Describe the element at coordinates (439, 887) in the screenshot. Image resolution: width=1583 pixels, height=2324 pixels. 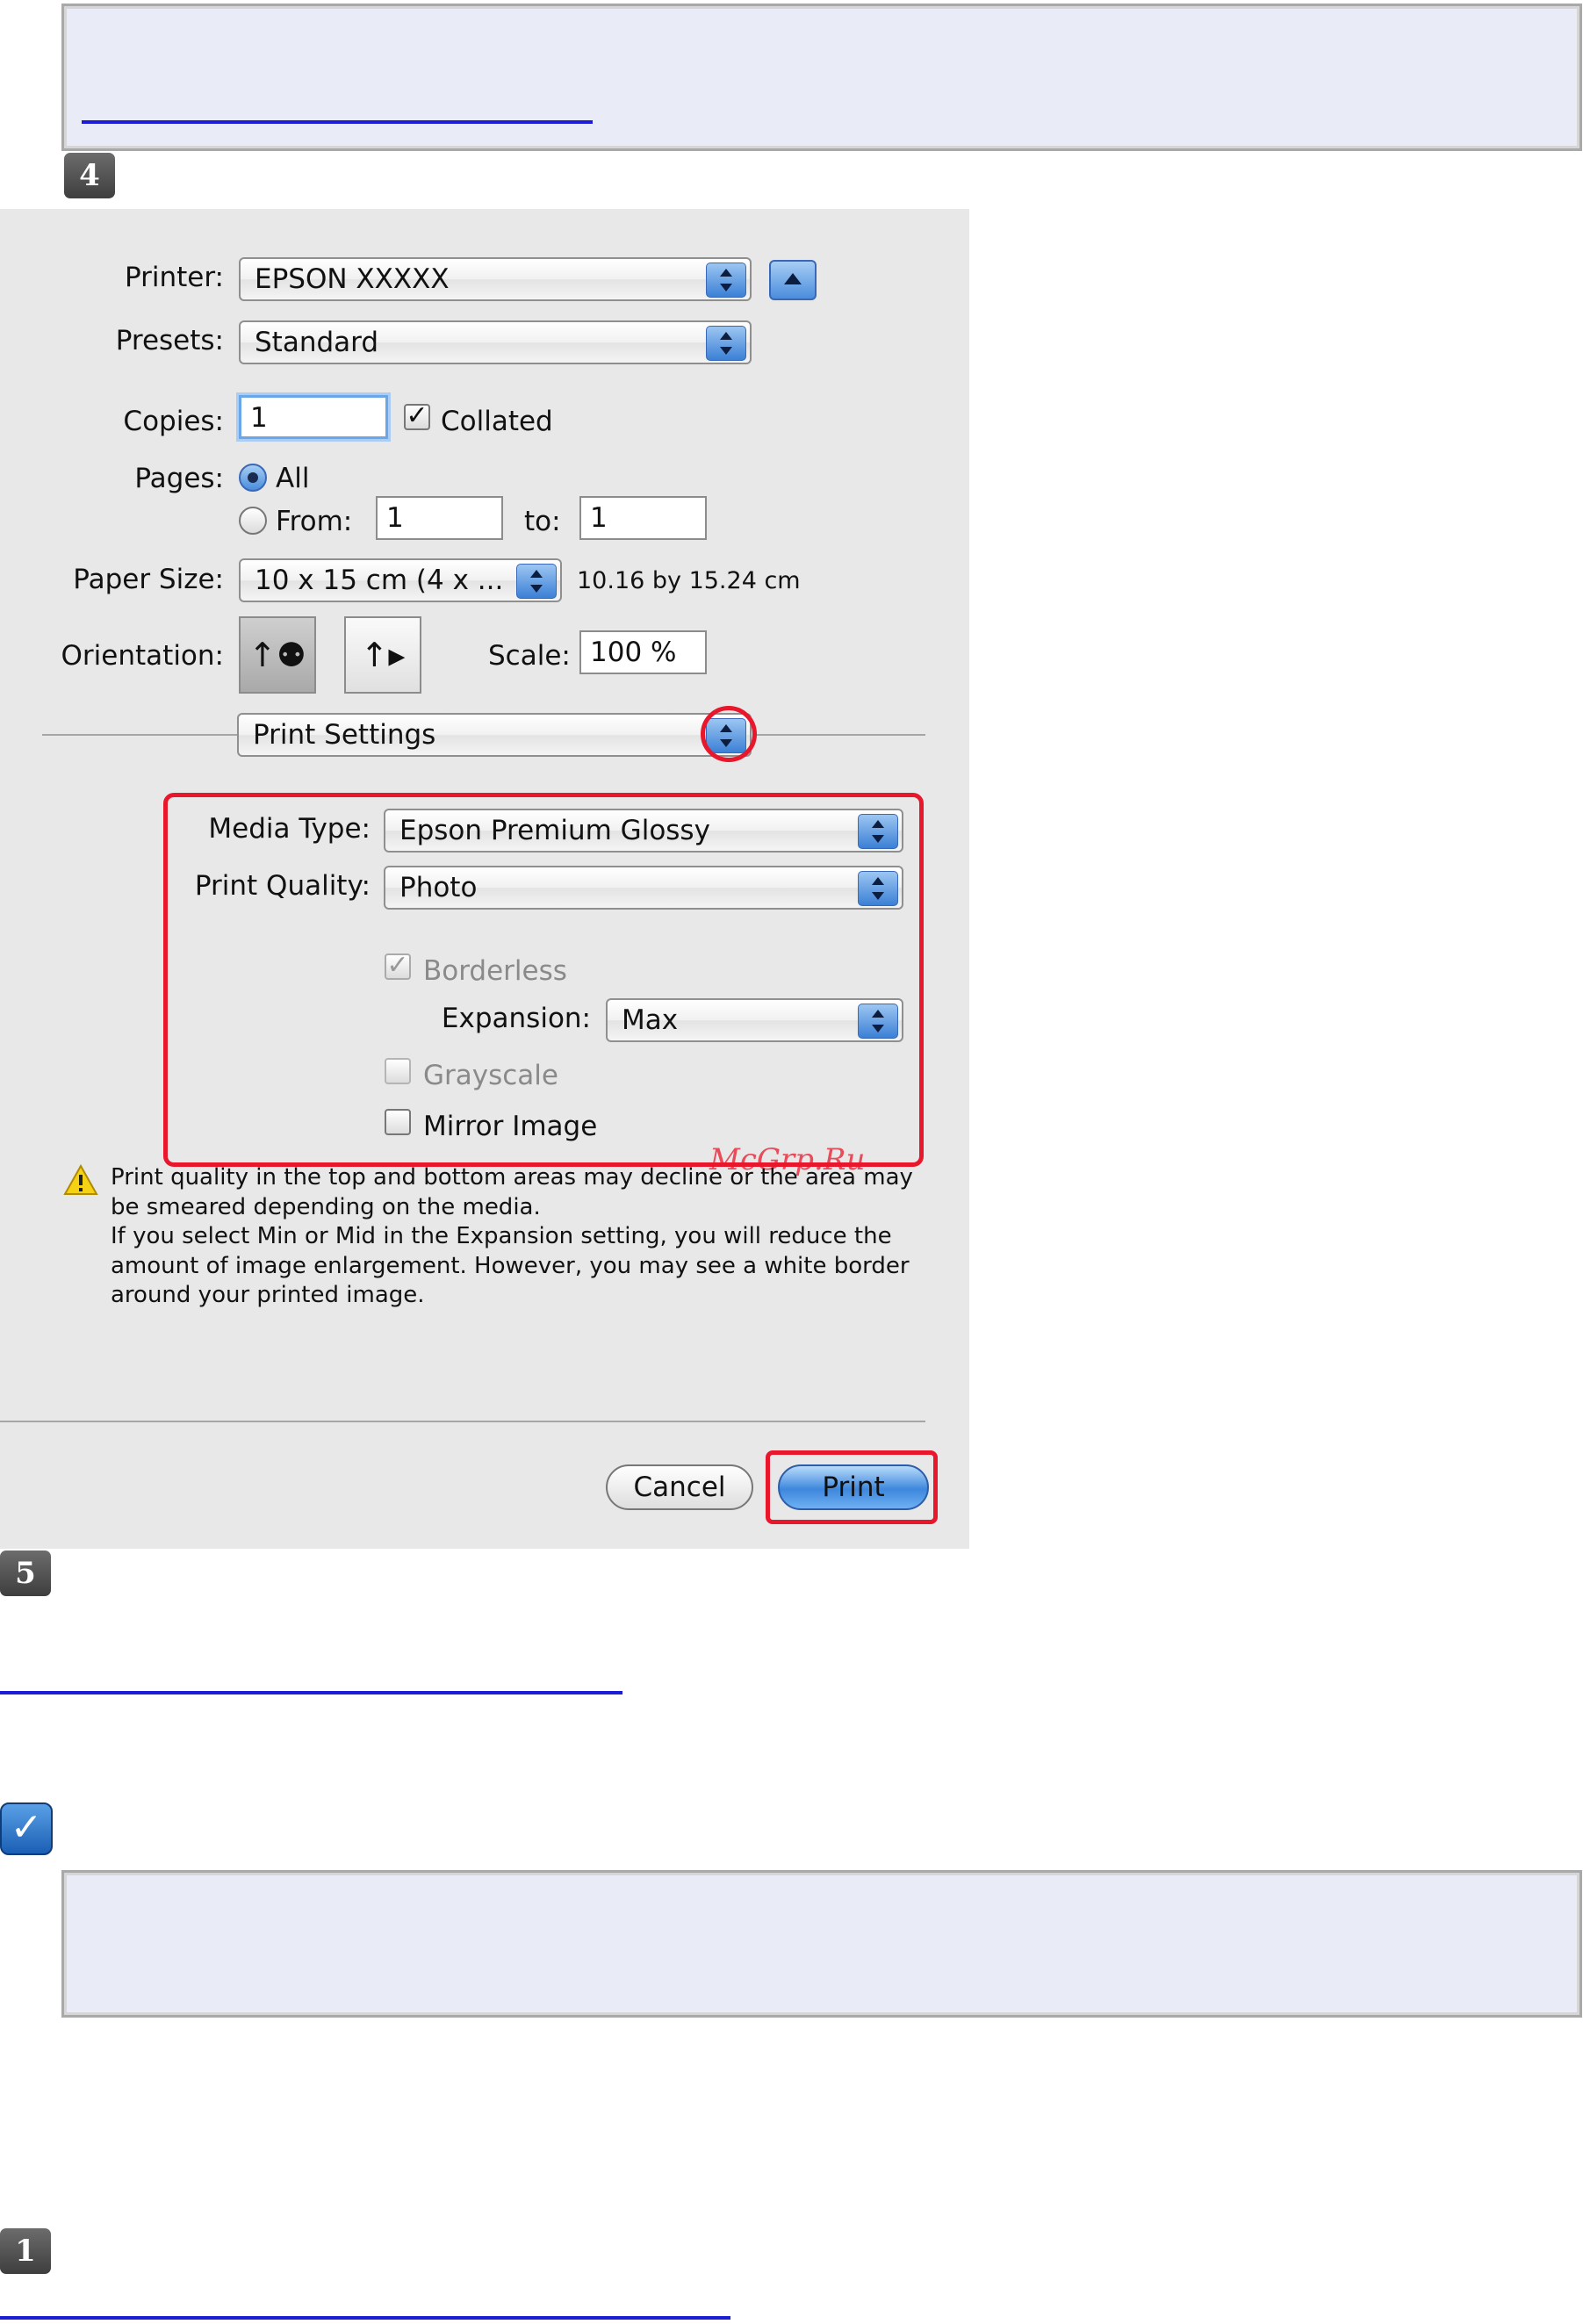
I see `print-quality-value: Photo` at that location.